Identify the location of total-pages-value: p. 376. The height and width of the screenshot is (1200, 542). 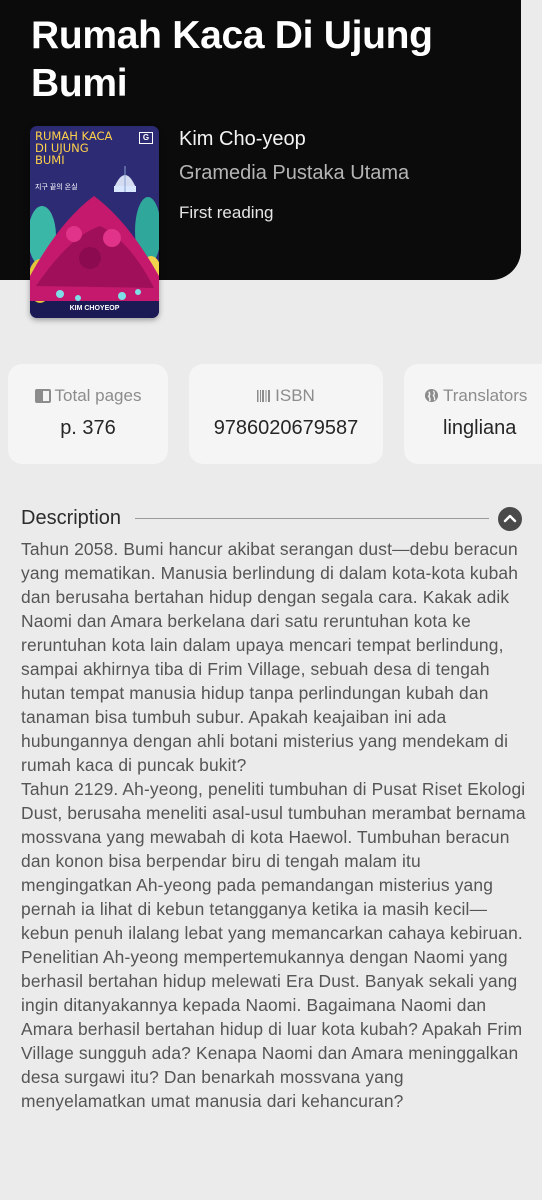
(88, 428).